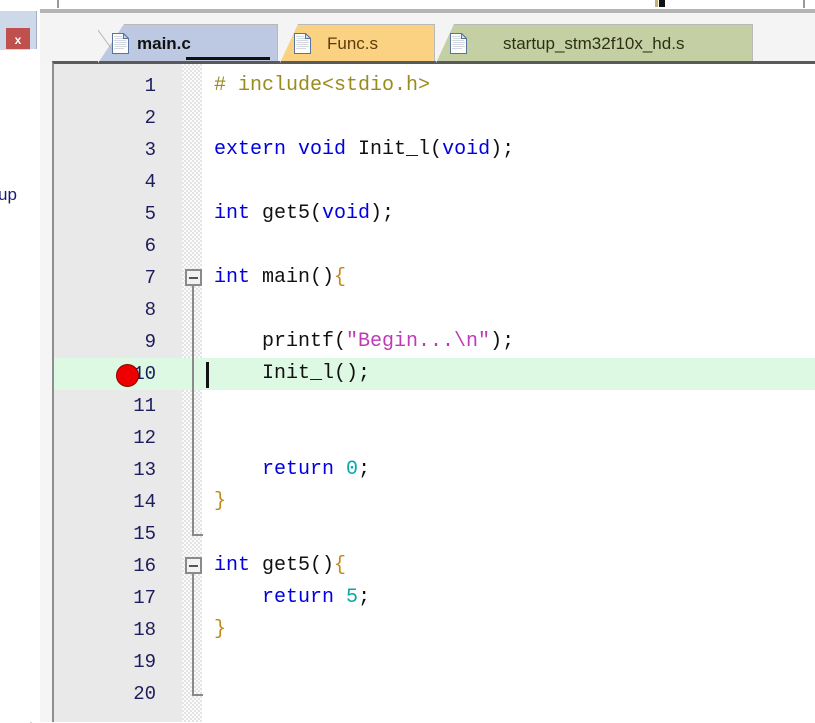 Image resolution: width=815 pixels, height=723 pixels. I want to click on line-number: 9, so click(150, 342).